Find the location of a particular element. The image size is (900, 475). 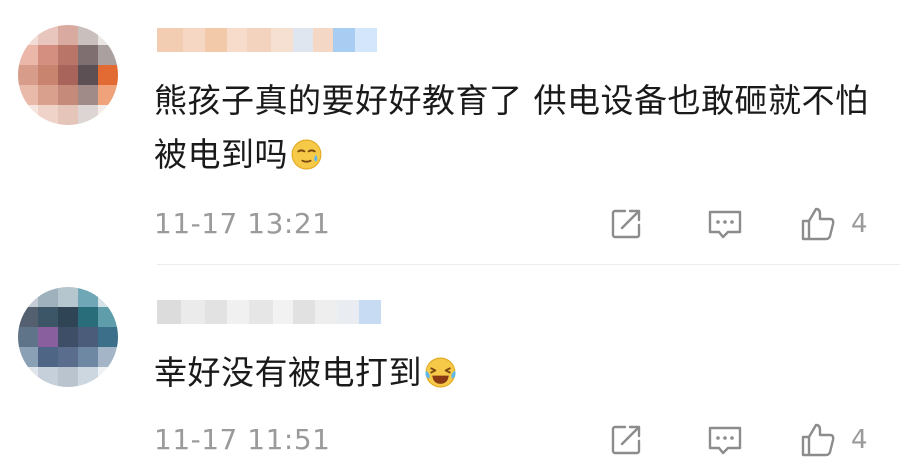

timestamp: 11-17 13:21 is located at coordinates (242, 223).